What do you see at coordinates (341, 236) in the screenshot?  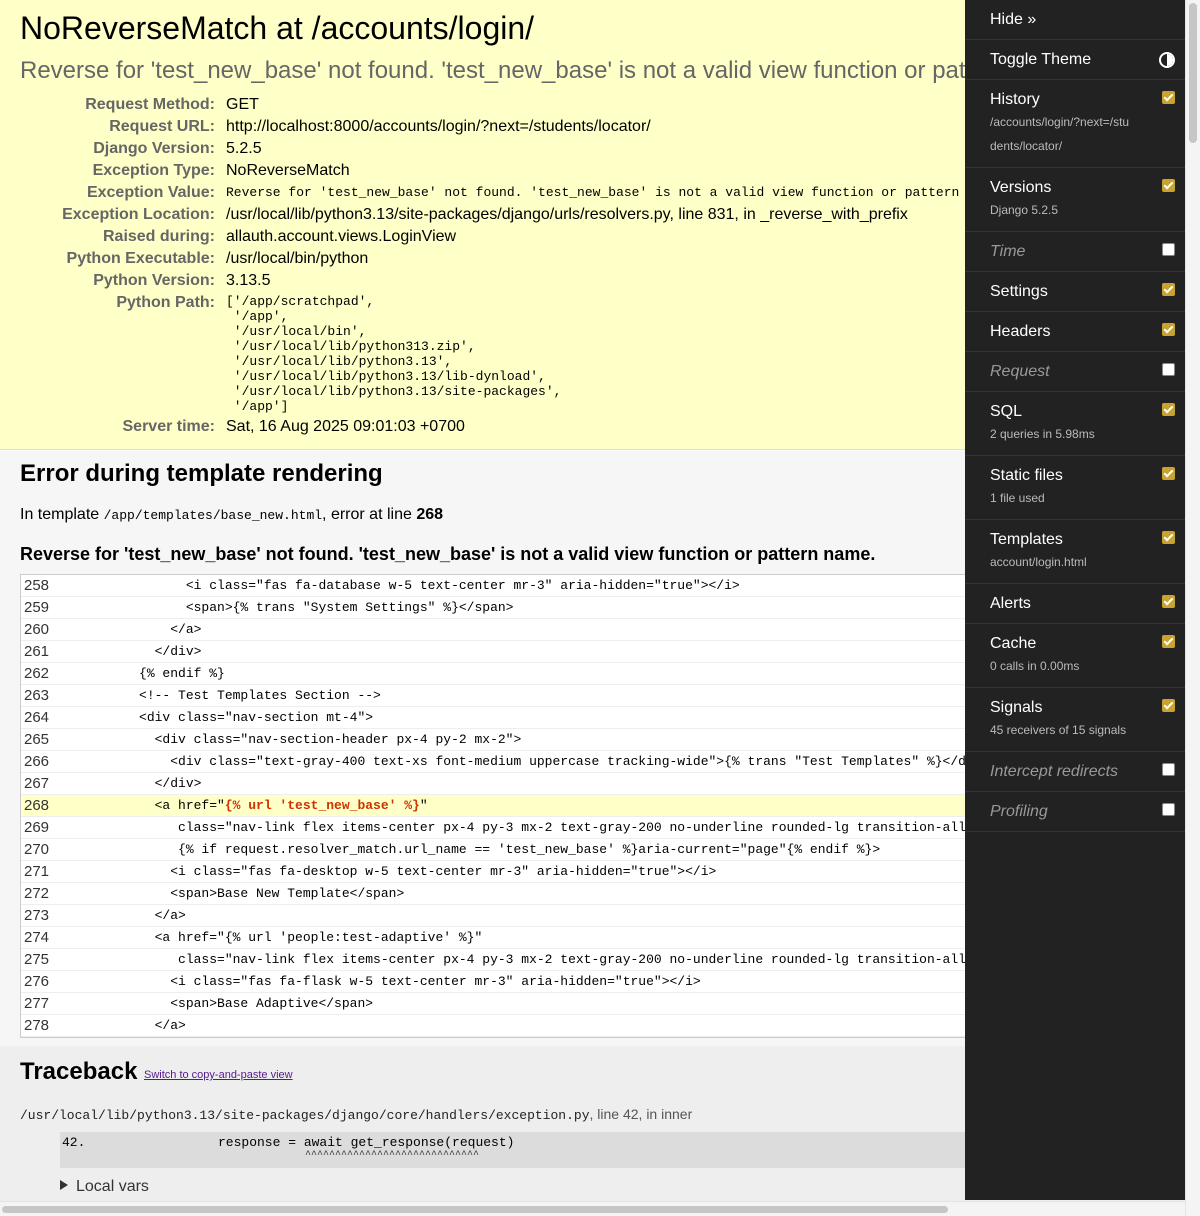 I see `meta-value: allauth.account.views.LoginView` at bounding box center [341, 236].